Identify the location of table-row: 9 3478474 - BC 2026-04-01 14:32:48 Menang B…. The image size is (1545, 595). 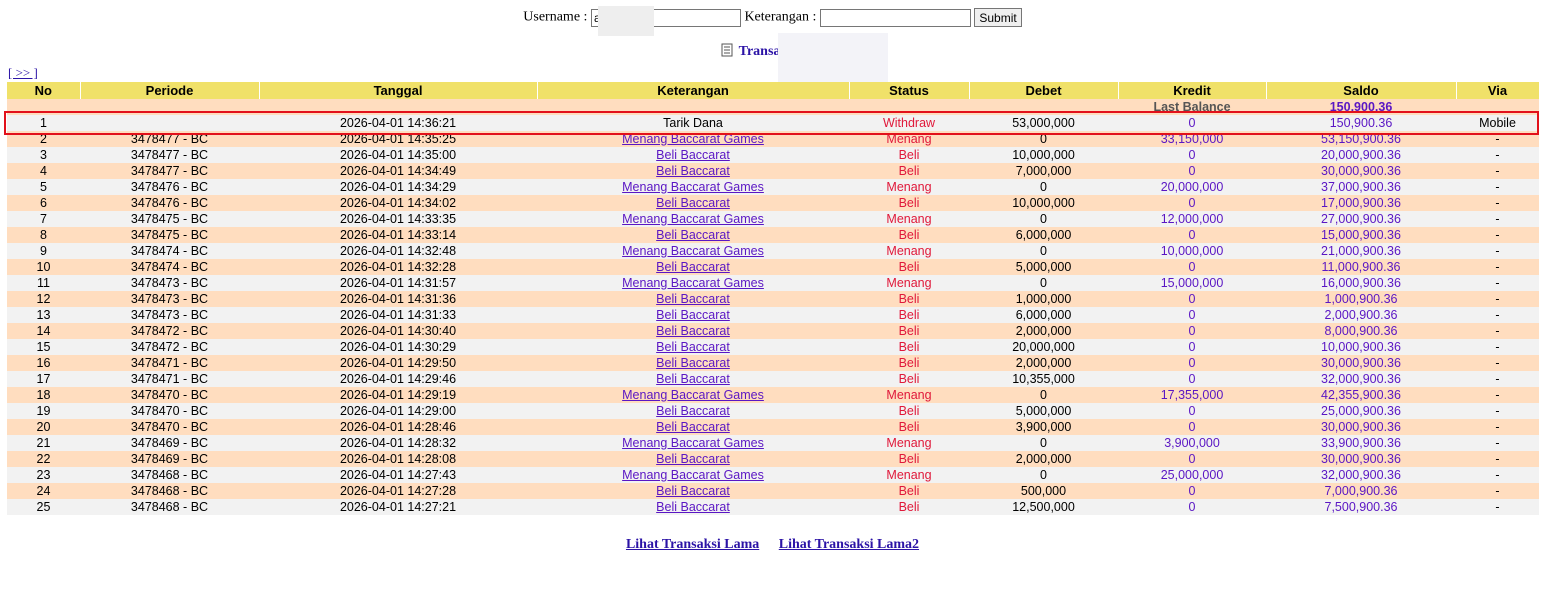
(773, 251).